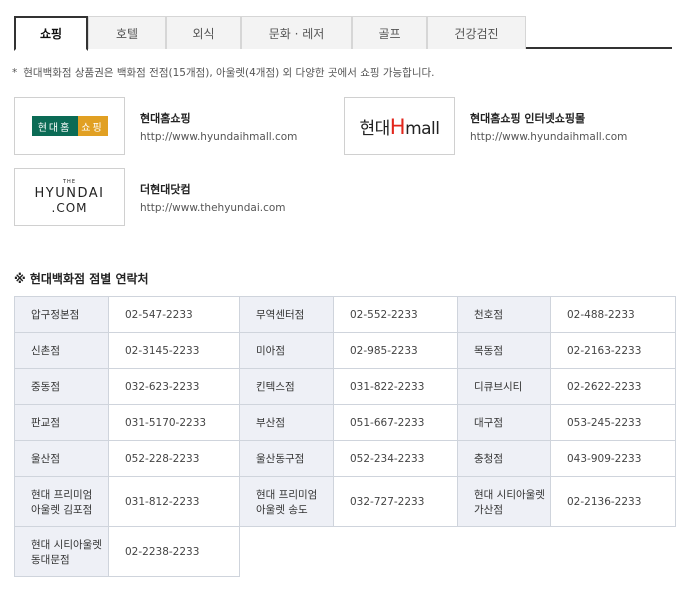 This screenshot has width=700, height=593. I want to click on branch-name: 중동점, so click(61, 386).